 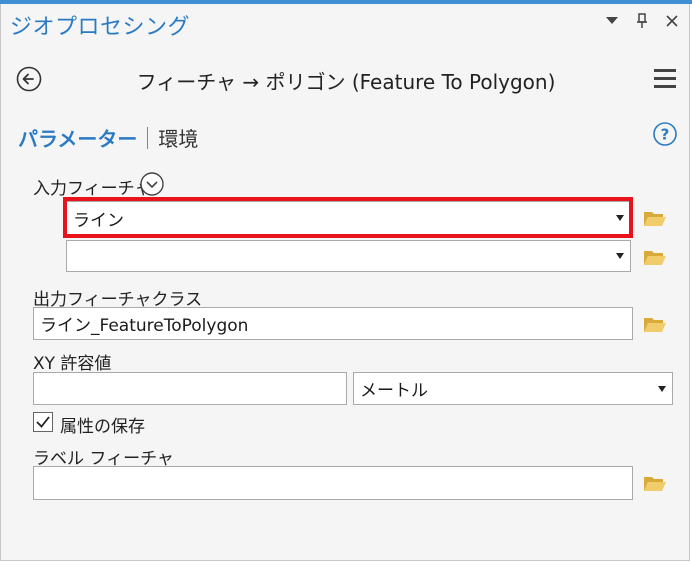 I want to click on pane-window-controls, so click(x=642, y=21).